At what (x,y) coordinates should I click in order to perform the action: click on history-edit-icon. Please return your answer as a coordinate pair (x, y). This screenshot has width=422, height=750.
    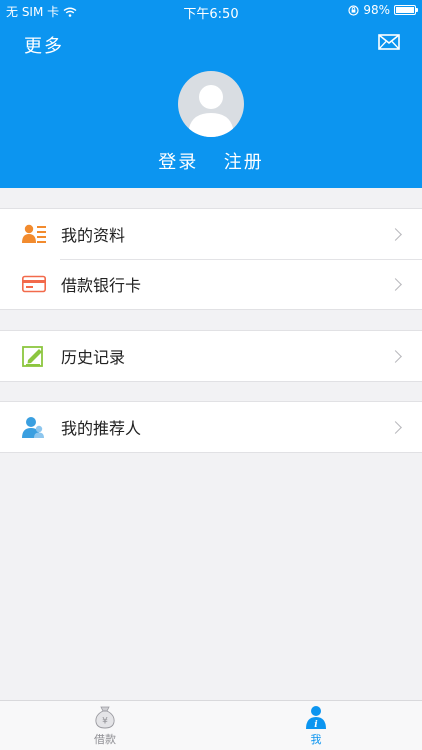
    Looking at the image, I should click on (32, 356).